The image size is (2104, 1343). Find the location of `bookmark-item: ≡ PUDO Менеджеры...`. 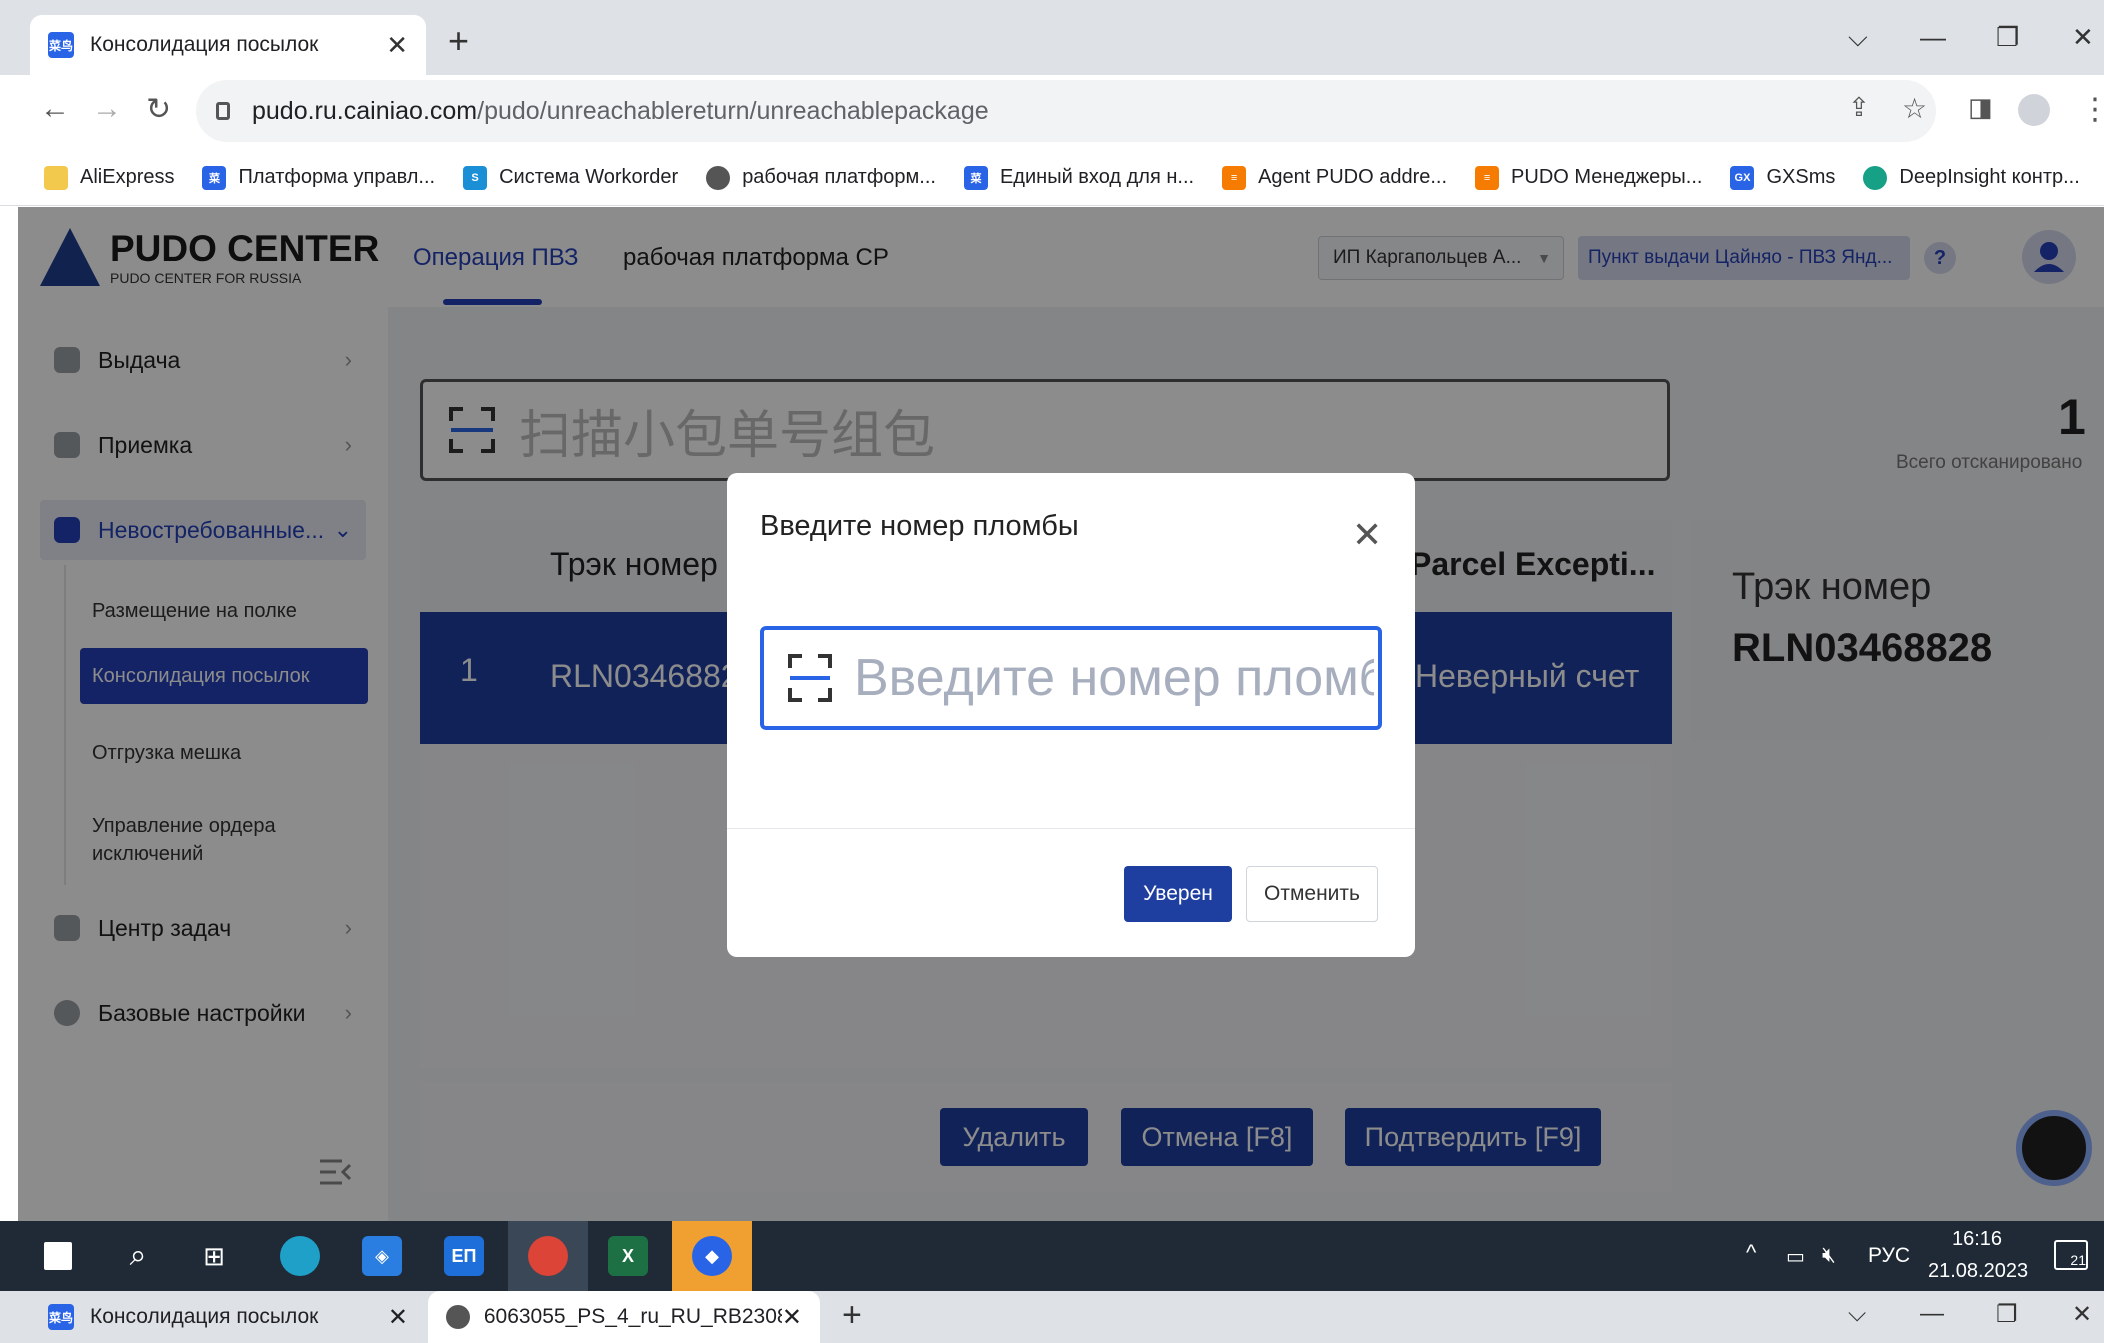

bookmark-item: ≡ PUDO Менеджеры... is located at coordinates (1589, 177).